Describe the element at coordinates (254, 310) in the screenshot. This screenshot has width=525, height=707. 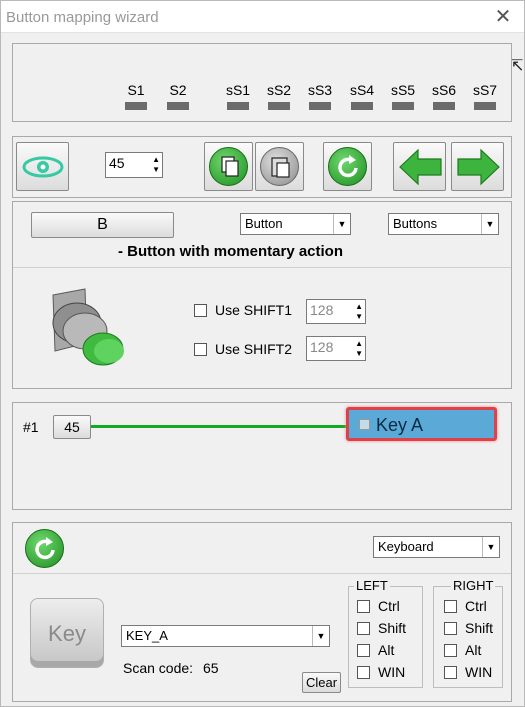
I see `use-shift1-label: Use SHIFT1` at that location.